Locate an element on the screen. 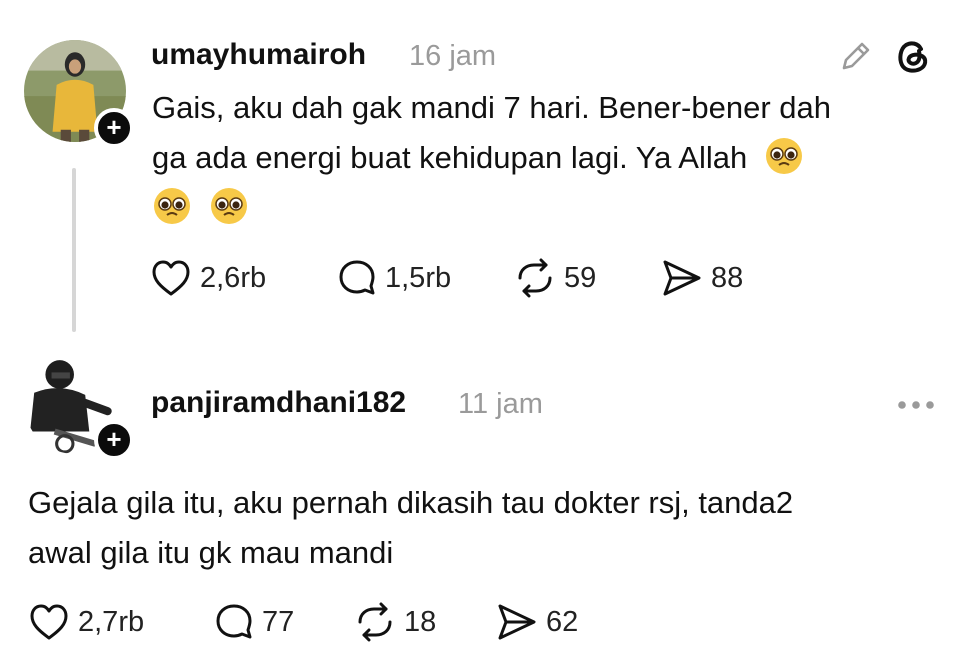 This screenshot has height=663, width=972. threads-logo-icon is located at coordinates (913, 58).